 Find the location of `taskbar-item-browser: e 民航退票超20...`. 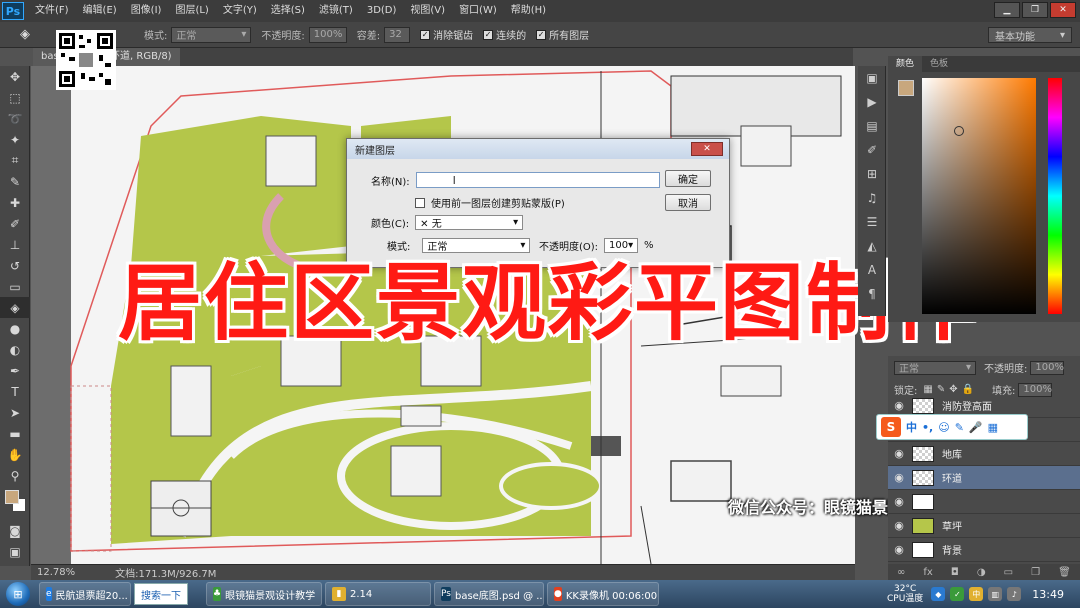

taskbar-item-browser: e 民航退票超20... is located at coordinates (85, 594).